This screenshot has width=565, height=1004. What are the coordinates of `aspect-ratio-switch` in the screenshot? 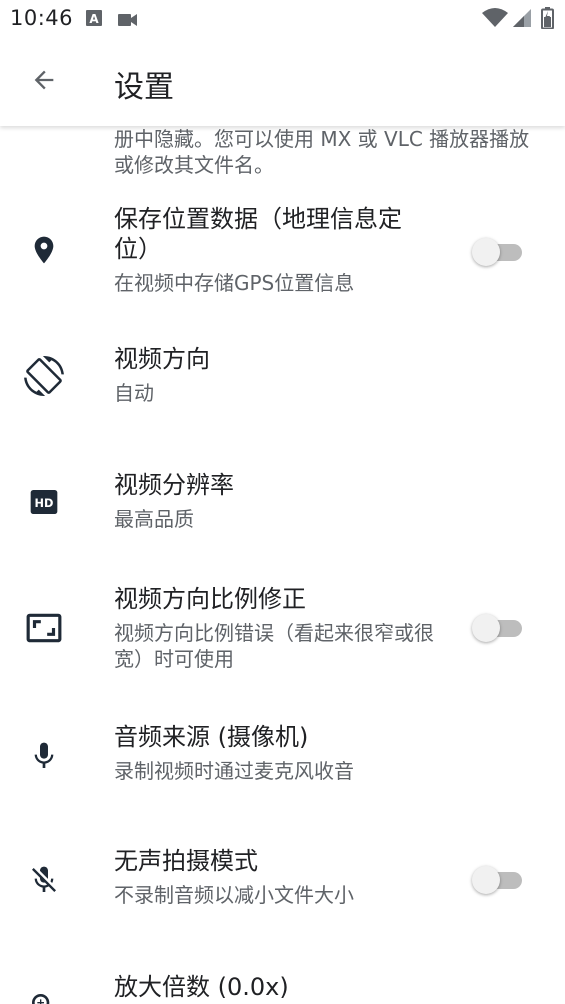 It's located at (498, 628).